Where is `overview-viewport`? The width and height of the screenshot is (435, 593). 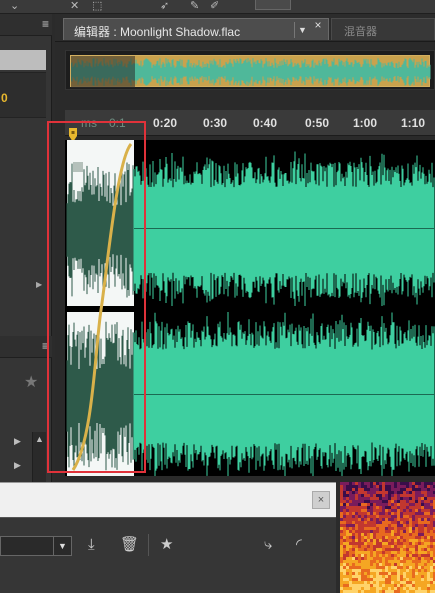 overview-viewport is located at coordinates (250, 71).